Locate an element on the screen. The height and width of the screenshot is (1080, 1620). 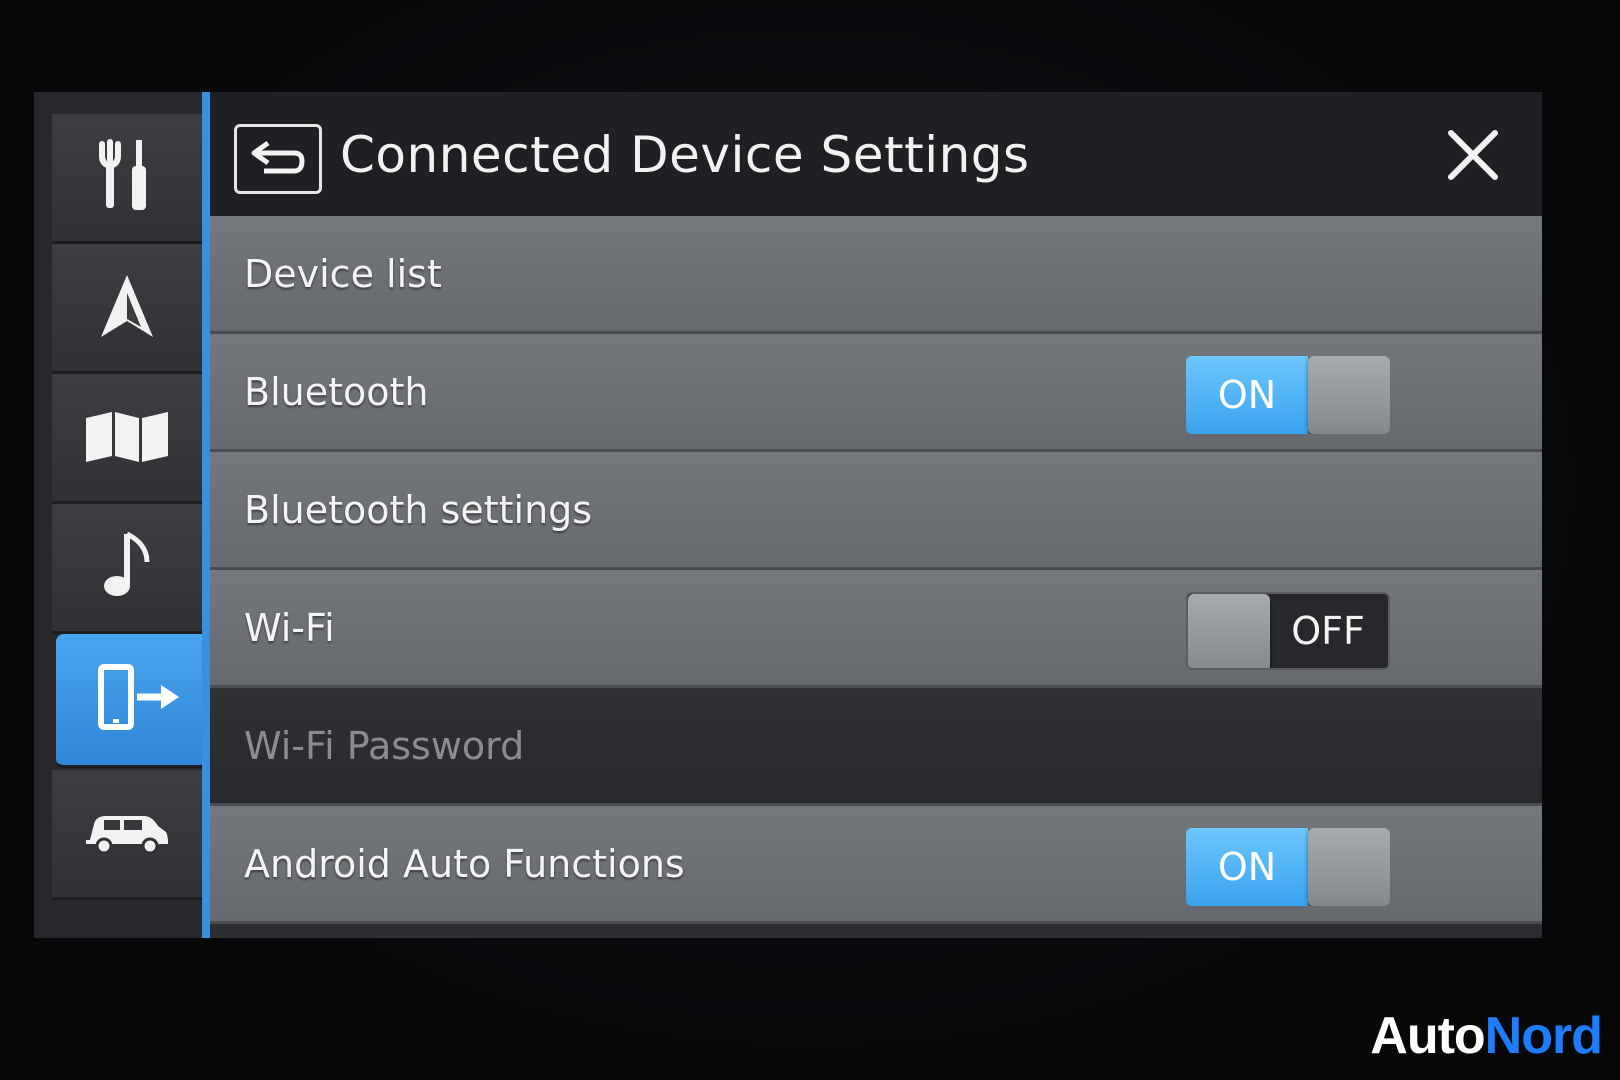
page-title: Connected Device Settings is located at coordinates (685, 155).